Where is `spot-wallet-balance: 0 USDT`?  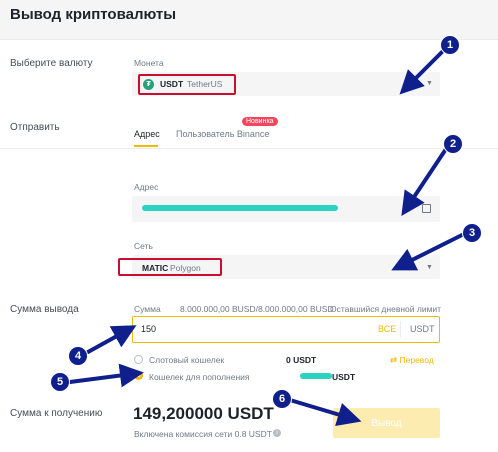
spot-wallet-balance: 0 USDT is located at coordinates (301, 360).